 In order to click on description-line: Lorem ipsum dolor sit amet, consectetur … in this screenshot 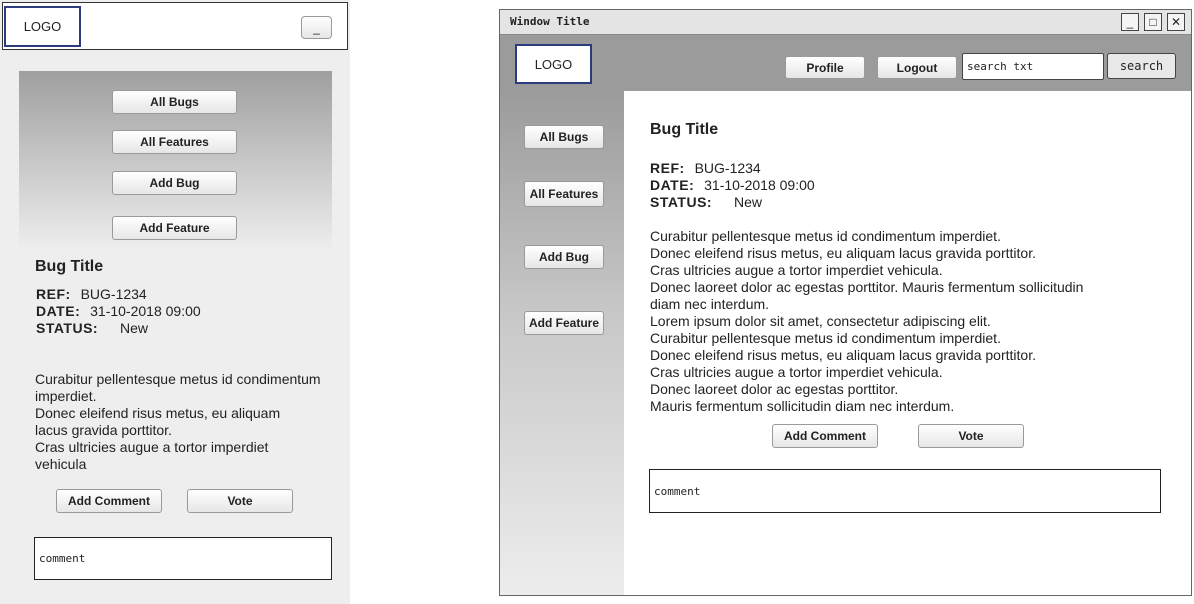, I will do `click(820, 321)`.